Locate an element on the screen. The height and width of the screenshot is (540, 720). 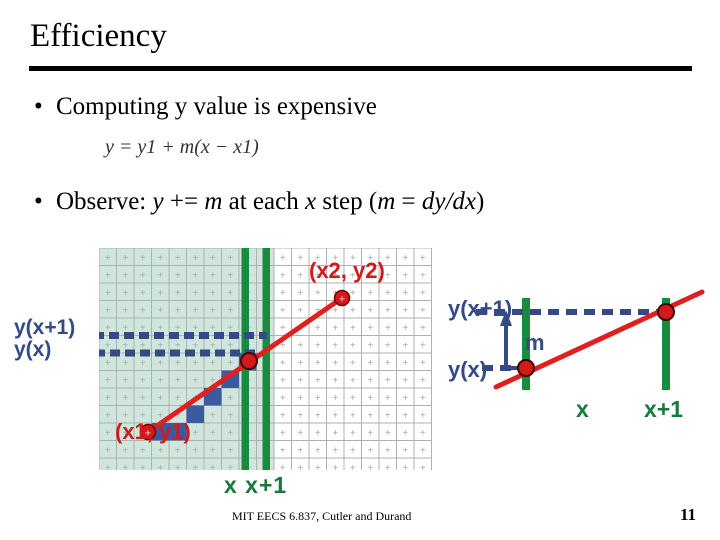
right-label-x-plus-1: x+1 is located at coordinates (664, 409).